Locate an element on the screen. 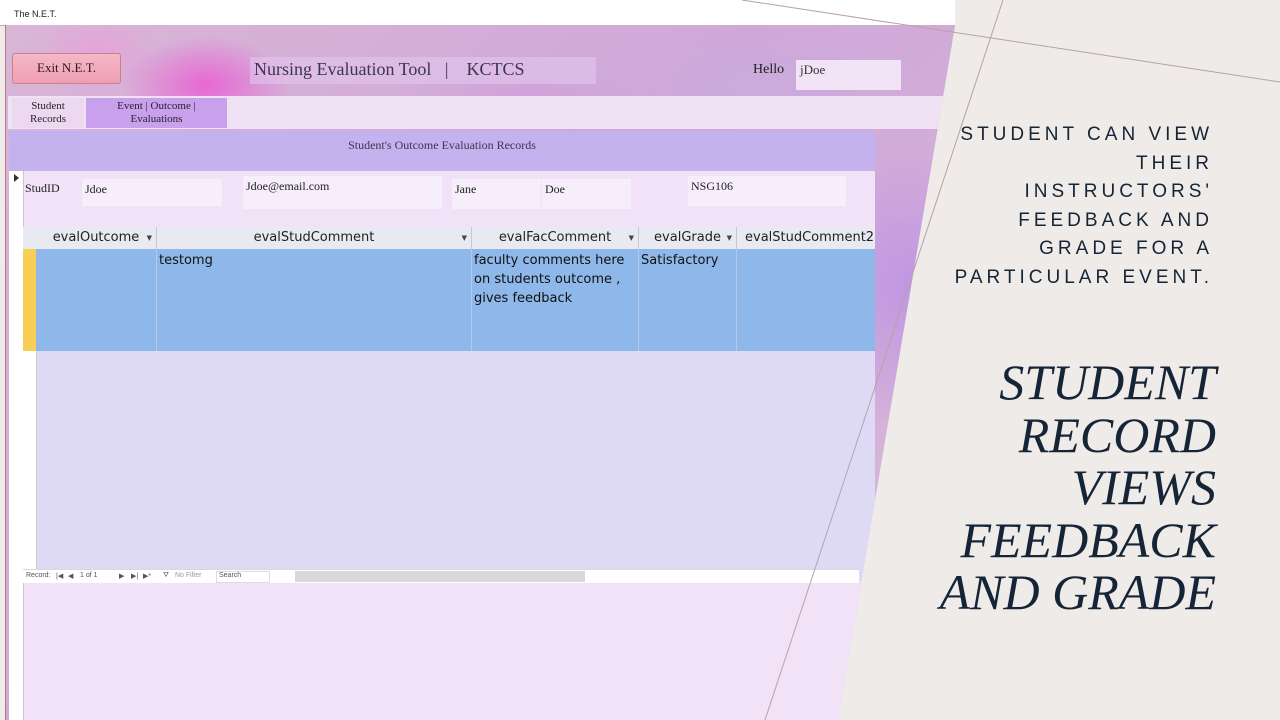 This screenshot has width=1280, height=720. slide-title: STUDENT RECORD VIEWS FEEDBACK AND GRADE is located at coordinates (1077, 487).